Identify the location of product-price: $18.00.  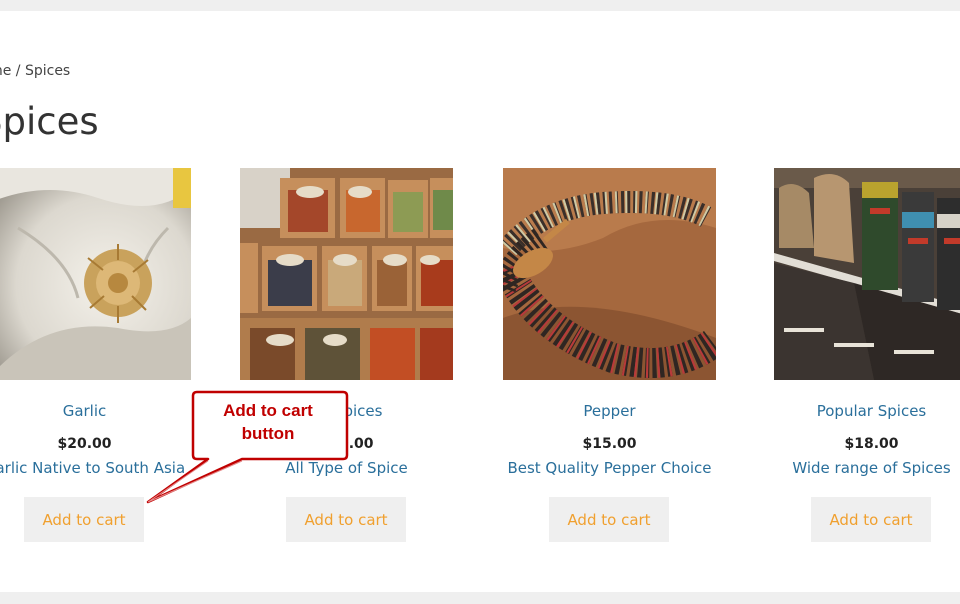
(871, 444).